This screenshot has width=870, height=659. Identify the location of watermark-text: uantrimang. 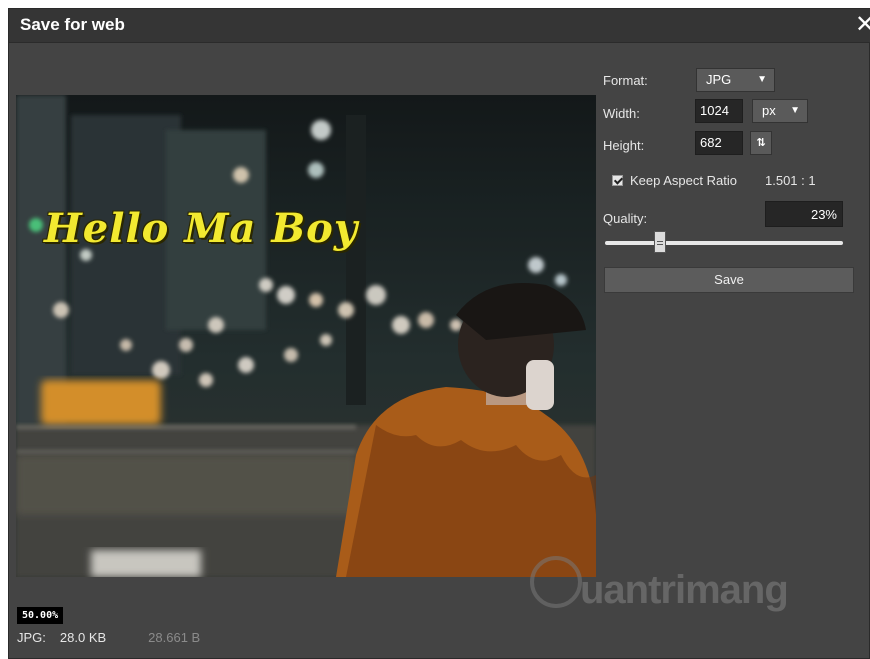
(684, 590).